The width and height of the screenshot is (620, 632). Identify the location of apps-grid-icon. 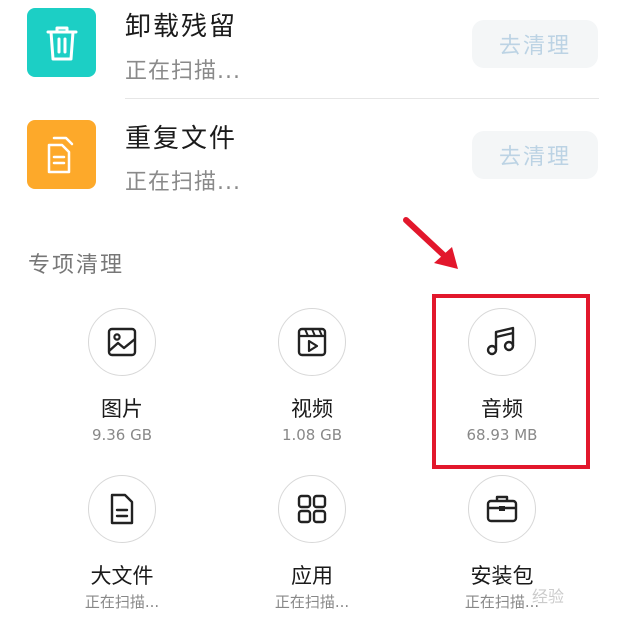
(312, 509).